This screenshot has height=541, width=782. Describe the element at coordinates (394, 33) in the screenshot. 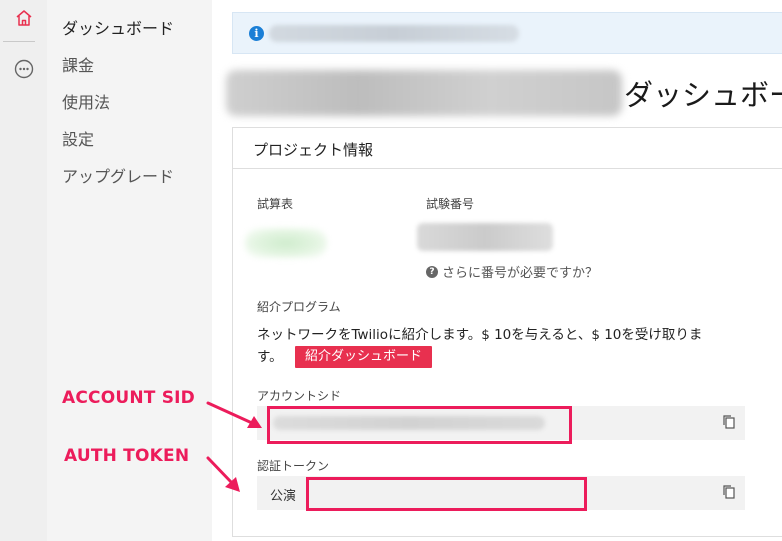

I see `redacted-banner-text` at that location.